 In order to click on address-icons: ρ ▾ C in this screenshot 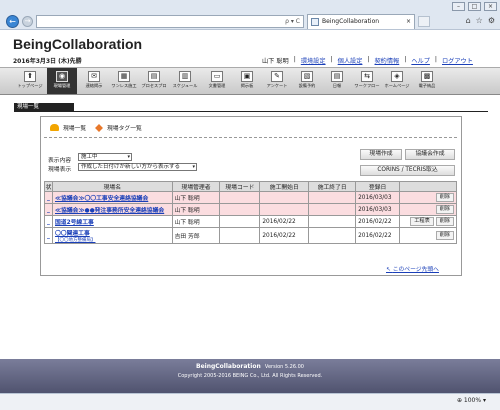, I will do `click(292, 21)`.